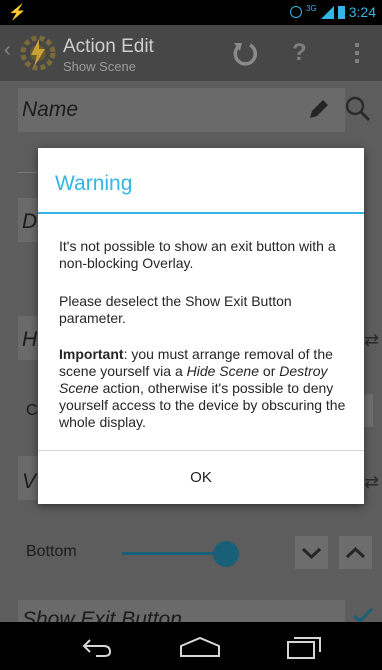 This screenshot has height=670, width=382. Describe the element at coordinates (32, 410) in the screenshot. I see `c-label: C` at that location.